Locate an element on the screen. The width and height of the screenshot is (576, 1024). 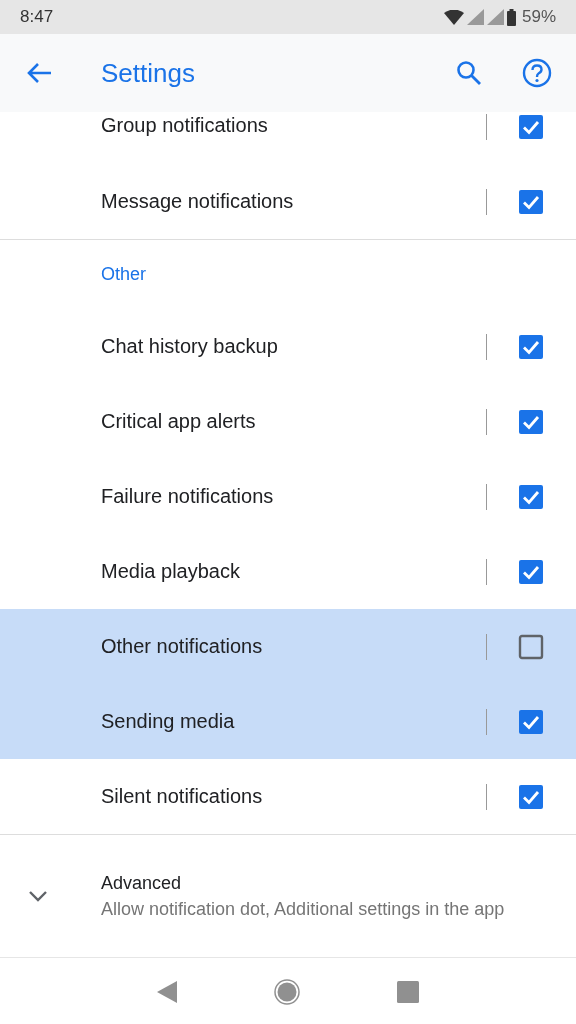
setting-label: Sending media is located at coordinates (168, 721).